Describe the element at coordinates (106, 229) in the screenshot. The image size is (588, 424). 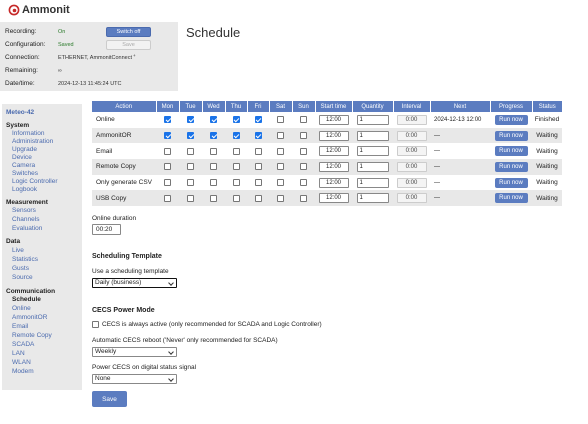
I see `online-duration-input: 00:20` at that location.